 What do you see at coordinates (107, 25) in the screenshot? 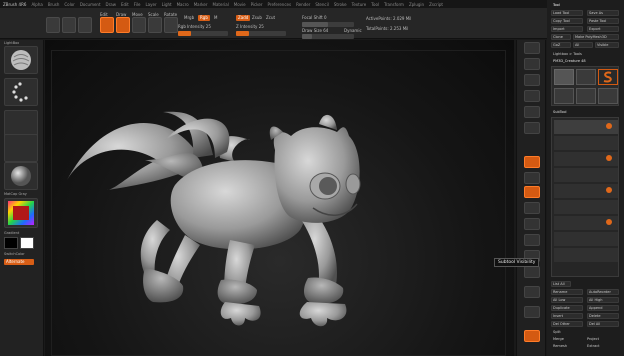
I see `edit-button` at bounding box center [107, 25].